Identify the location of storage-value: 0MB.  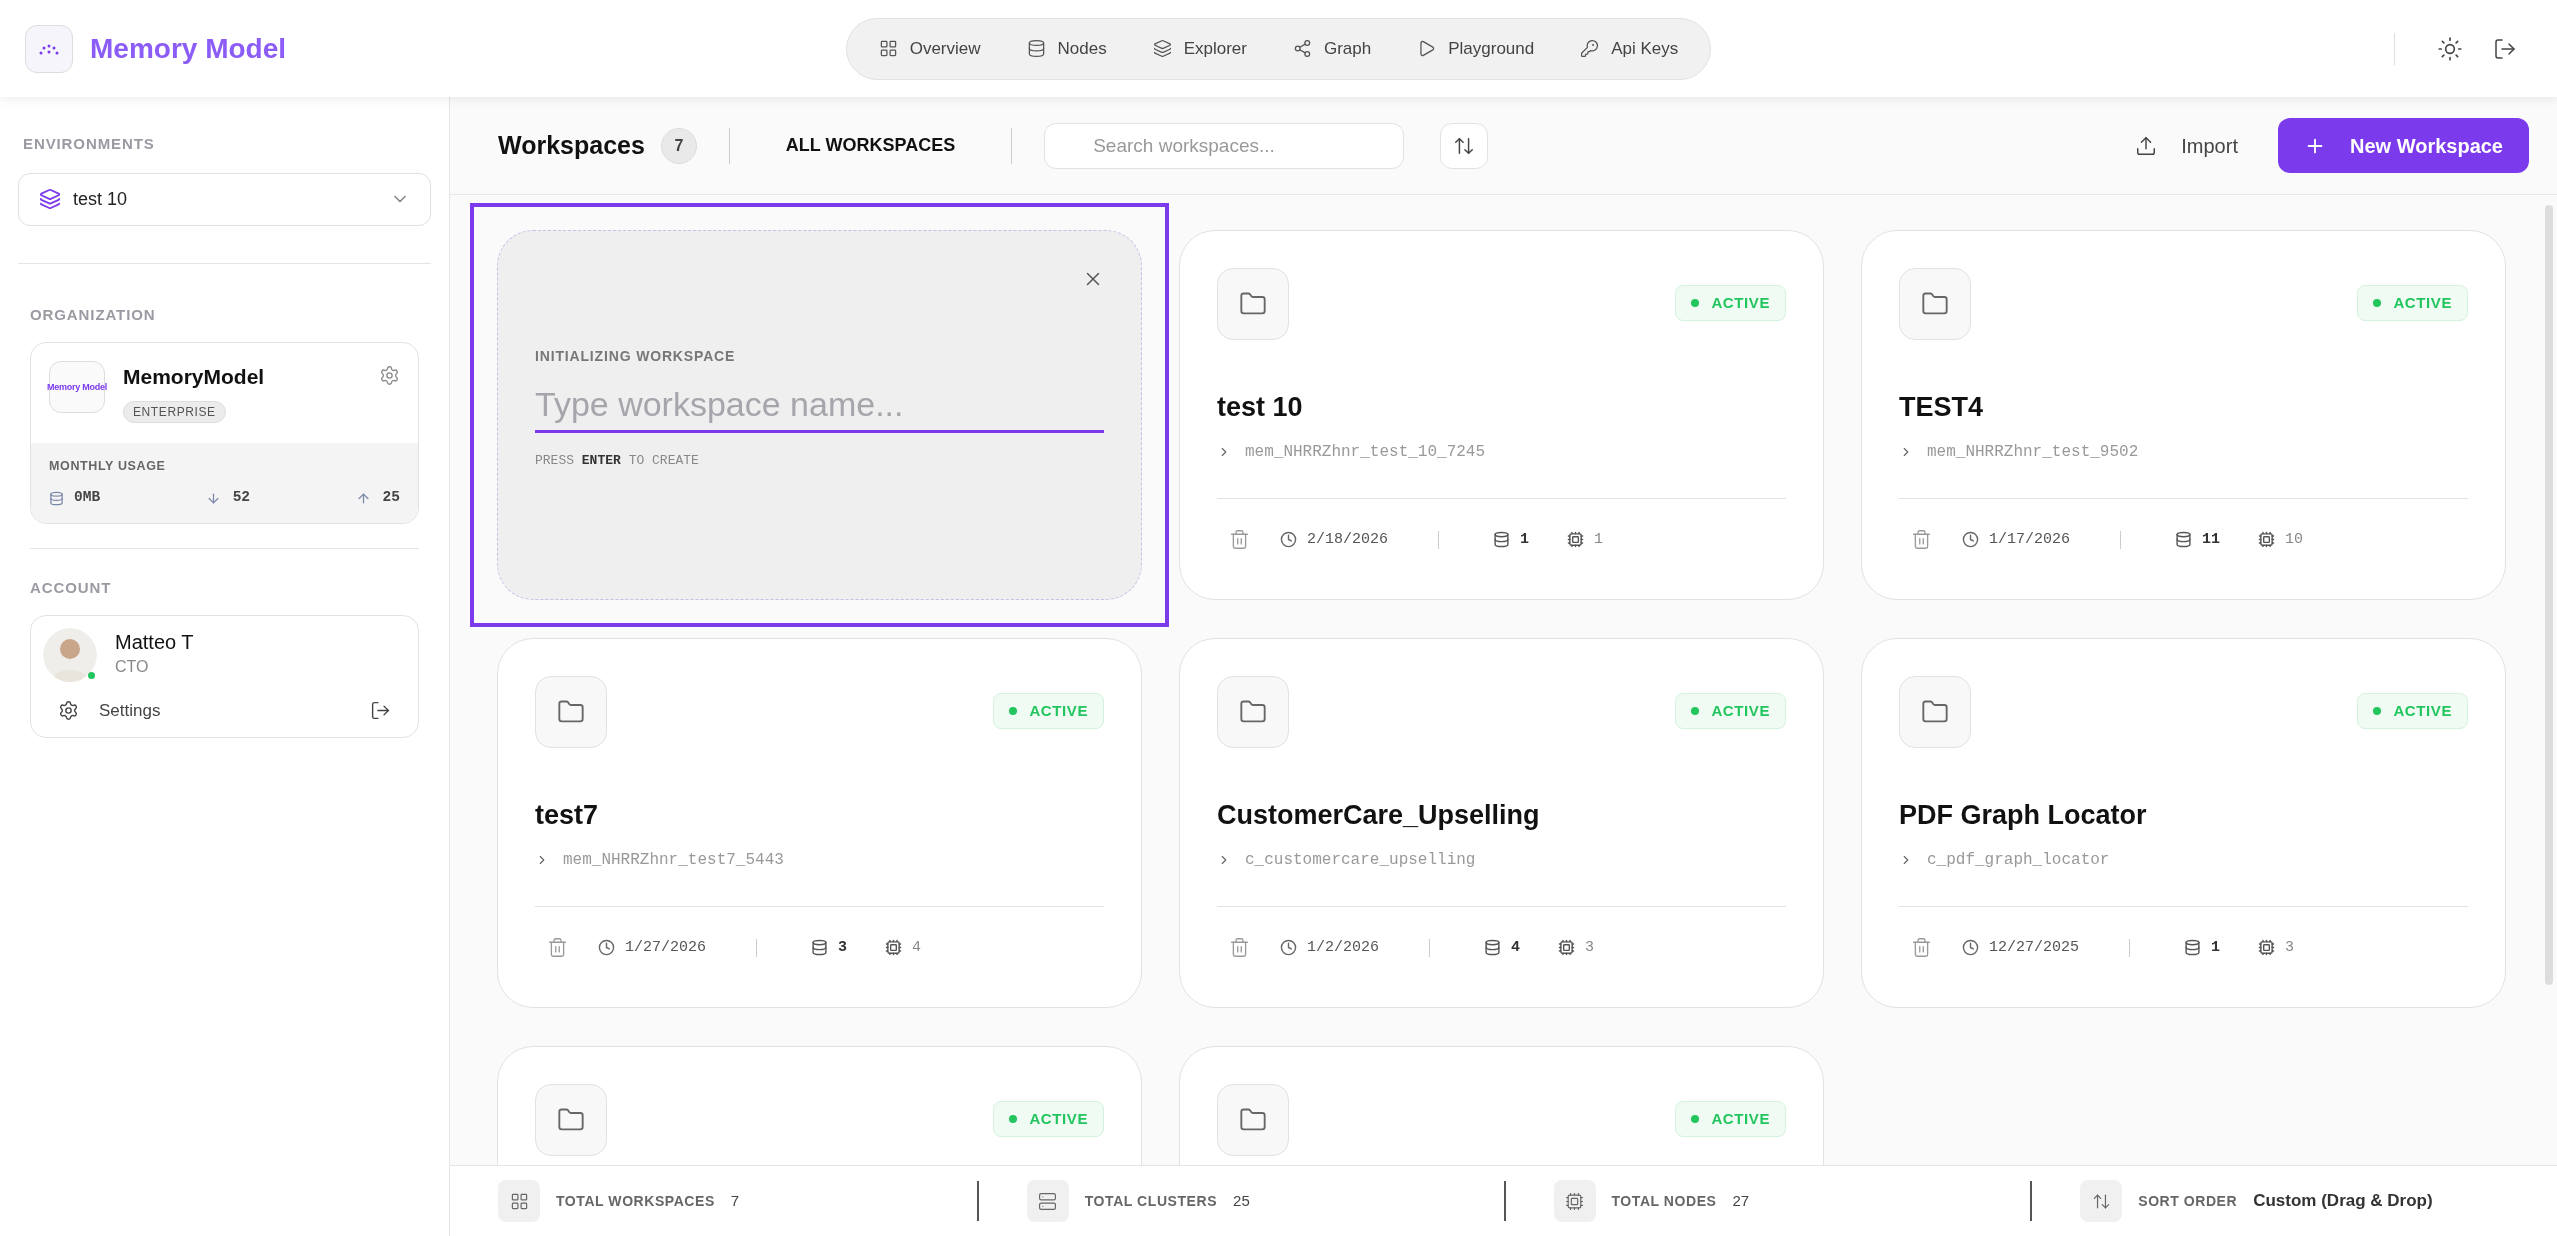
(87, 498).